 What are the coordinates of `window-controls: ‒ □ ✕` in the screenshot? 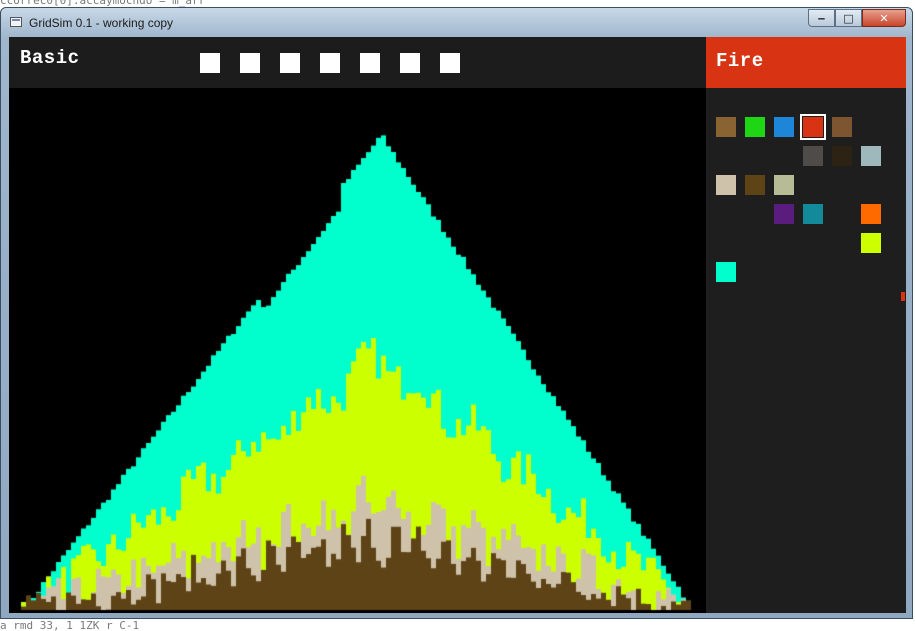 It's located at (857, 18).